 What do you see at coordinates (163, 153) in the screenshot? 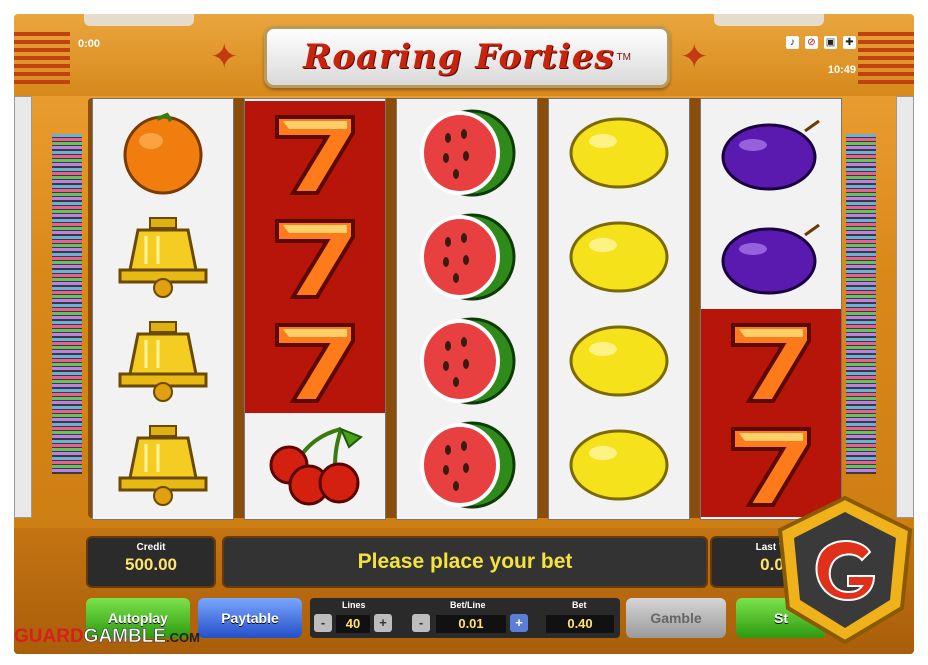
I see `orange-symbol-icon` at bounding box center [163, 153].